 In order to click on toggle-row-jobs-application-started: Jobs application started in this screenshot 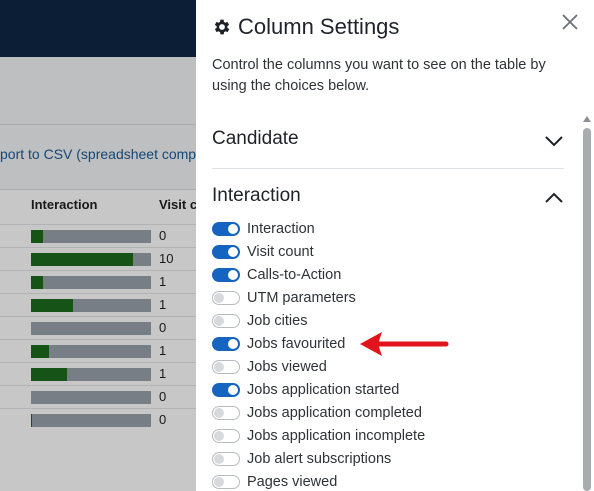, I will do `click(318, 389)`.